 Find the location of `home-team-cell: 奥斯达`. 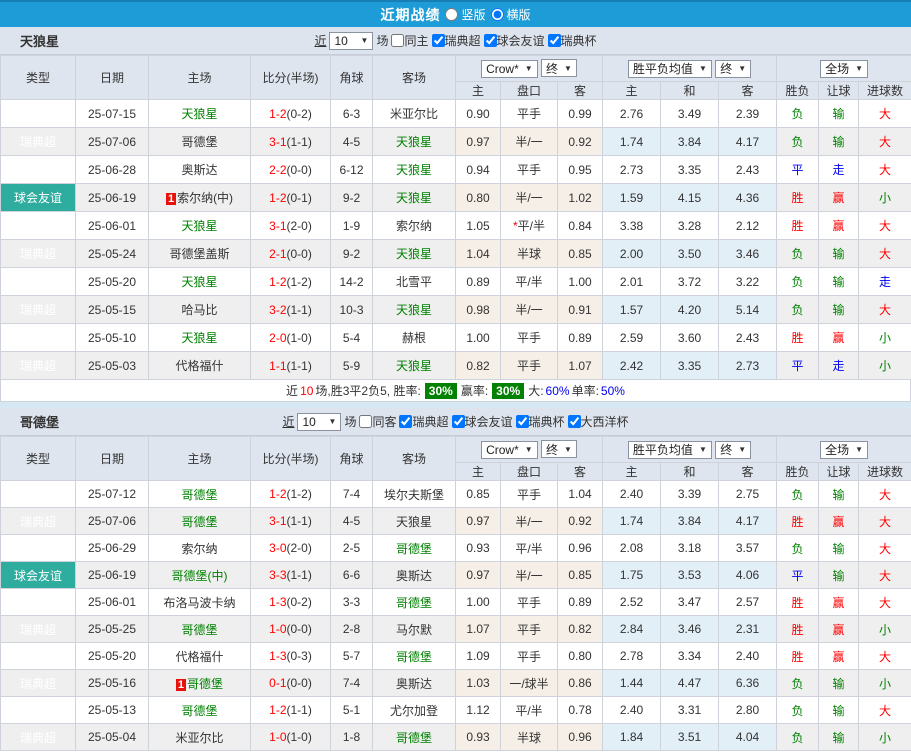

home-team-cell: 奥斯达 is located at coordinates (199, 169).